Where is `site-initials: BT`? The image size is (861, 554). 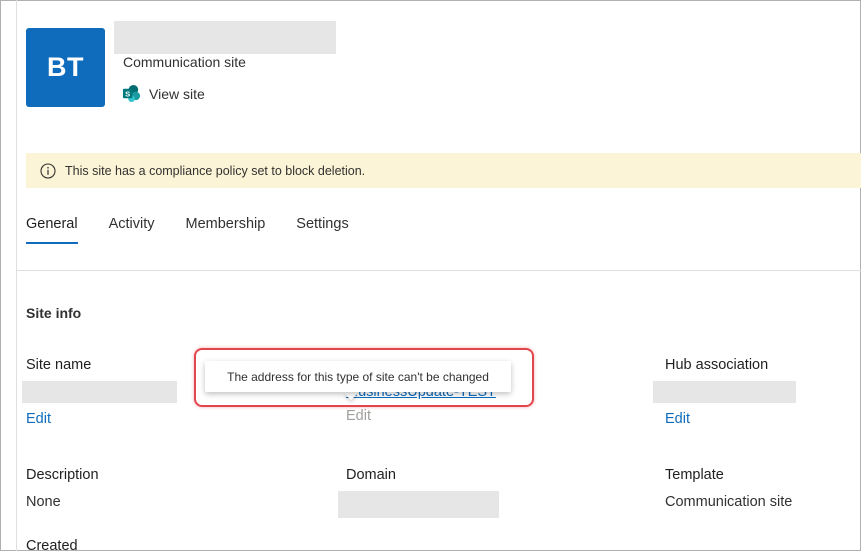 site-initials: BT is located at coordinates (65, 67).